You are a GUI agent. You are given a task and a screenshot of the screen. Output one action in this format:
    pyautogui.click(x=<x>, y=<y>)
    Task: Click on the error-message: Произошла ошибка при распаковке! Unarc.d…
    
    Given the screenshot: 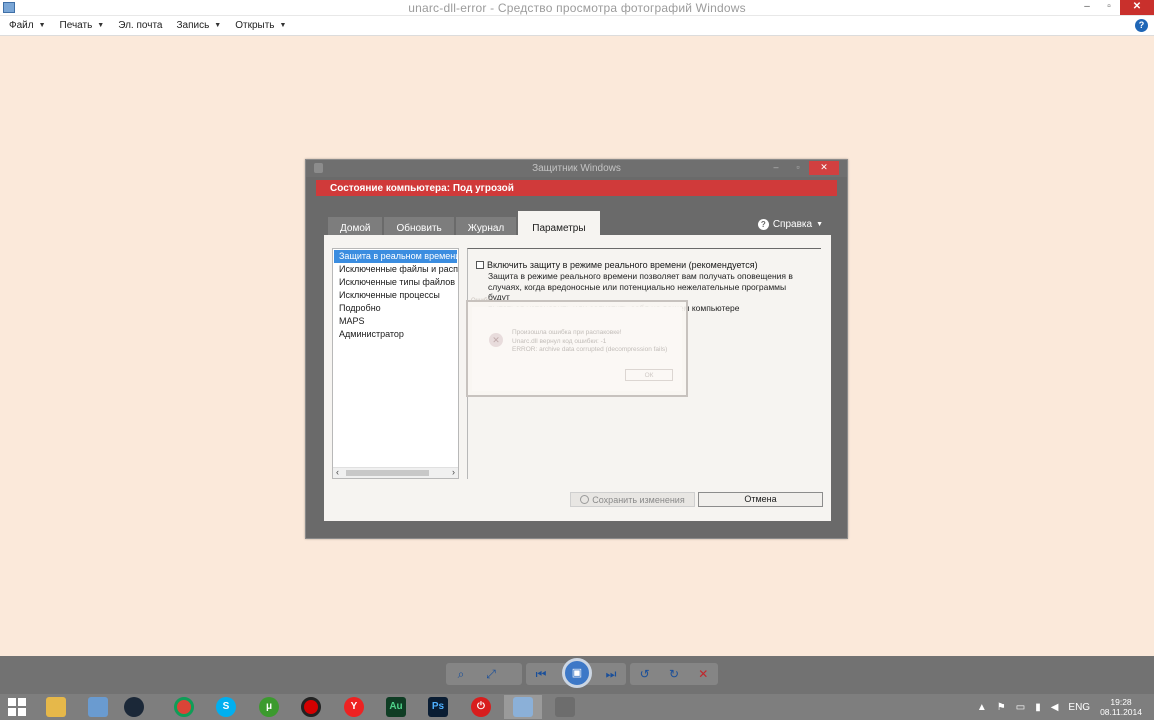 What is the action you would take?
    pyautogui.click(x=589, y=342)
    